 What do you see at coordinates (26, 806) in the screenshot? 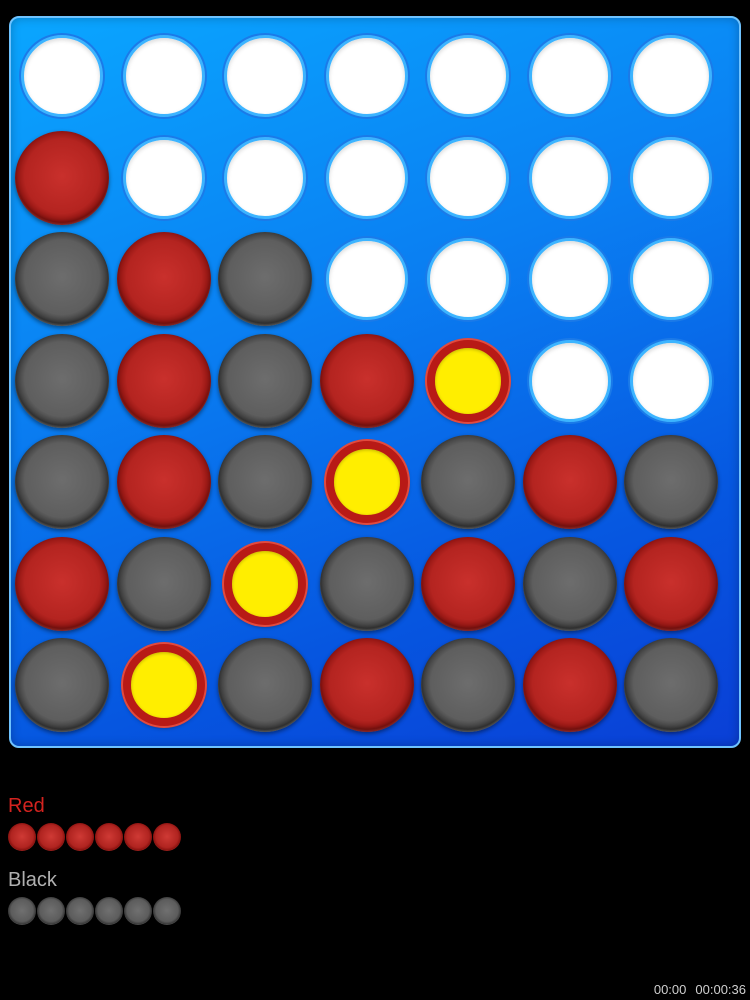
I see `player-red-label: Red` at bounding box center [26, 806].